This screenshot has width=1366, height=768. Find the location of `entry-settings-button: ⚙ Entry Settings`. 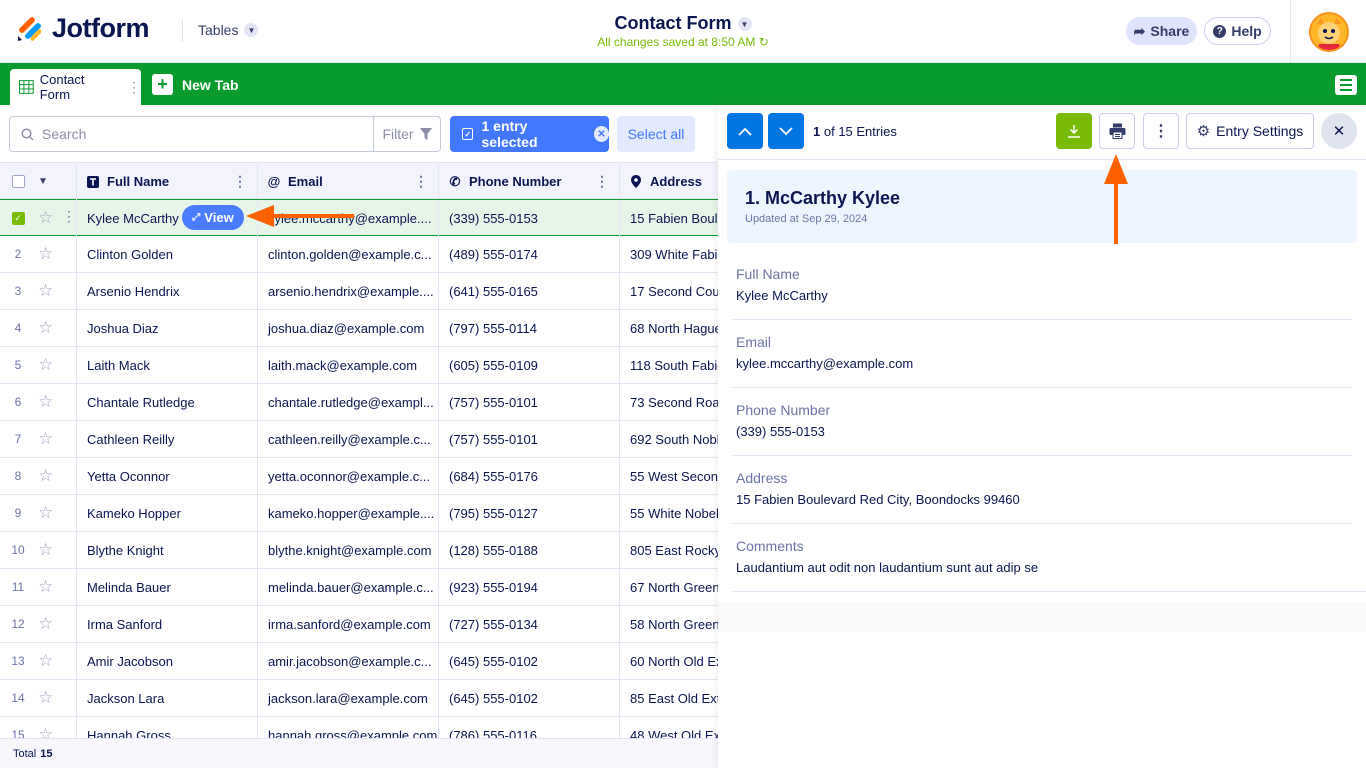

entry-settings-button: ⚙ Entry Settings is located at coordinates (1250, 131).